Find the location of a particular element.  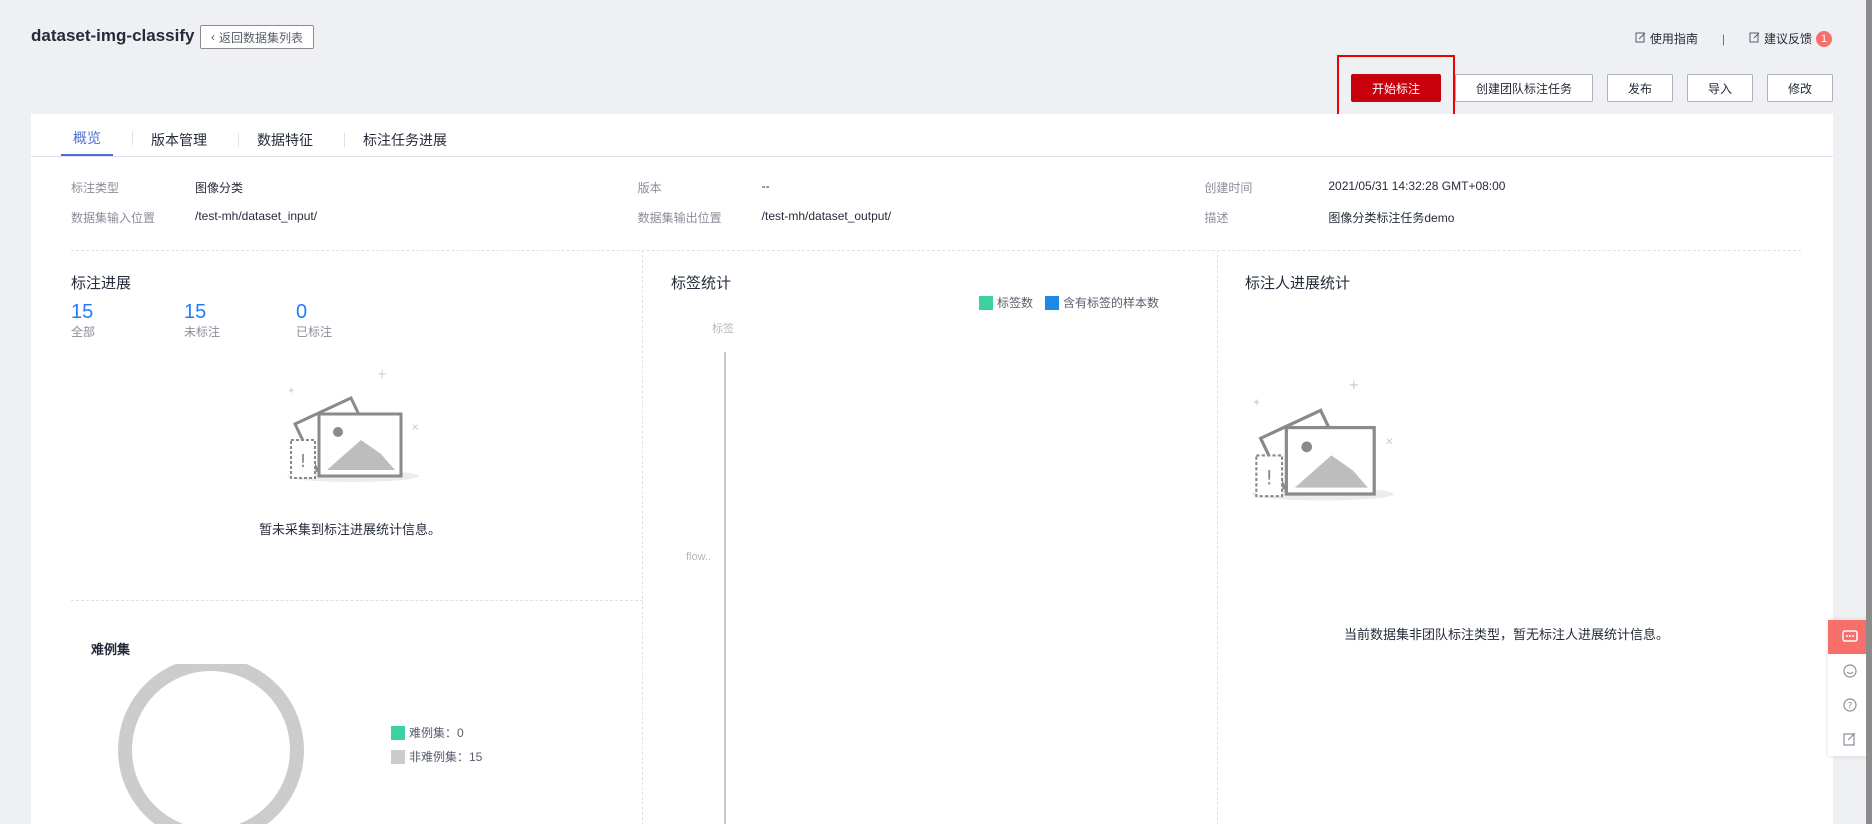

start-labeling-button: 开始标注 is located at coordinates (1395, 88).